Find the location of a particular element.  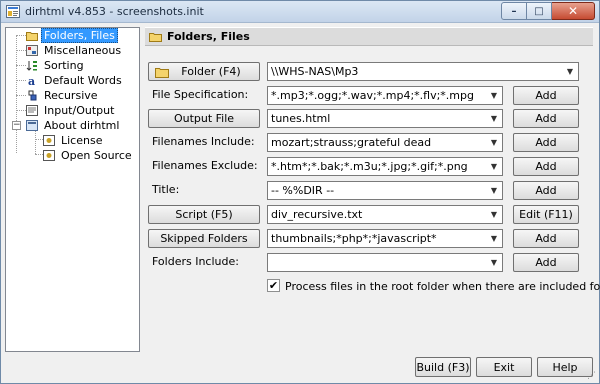

title-bar: dirhtml v4.853 - screenshots.init – □ ✕ is located at coordinates (300, 12).